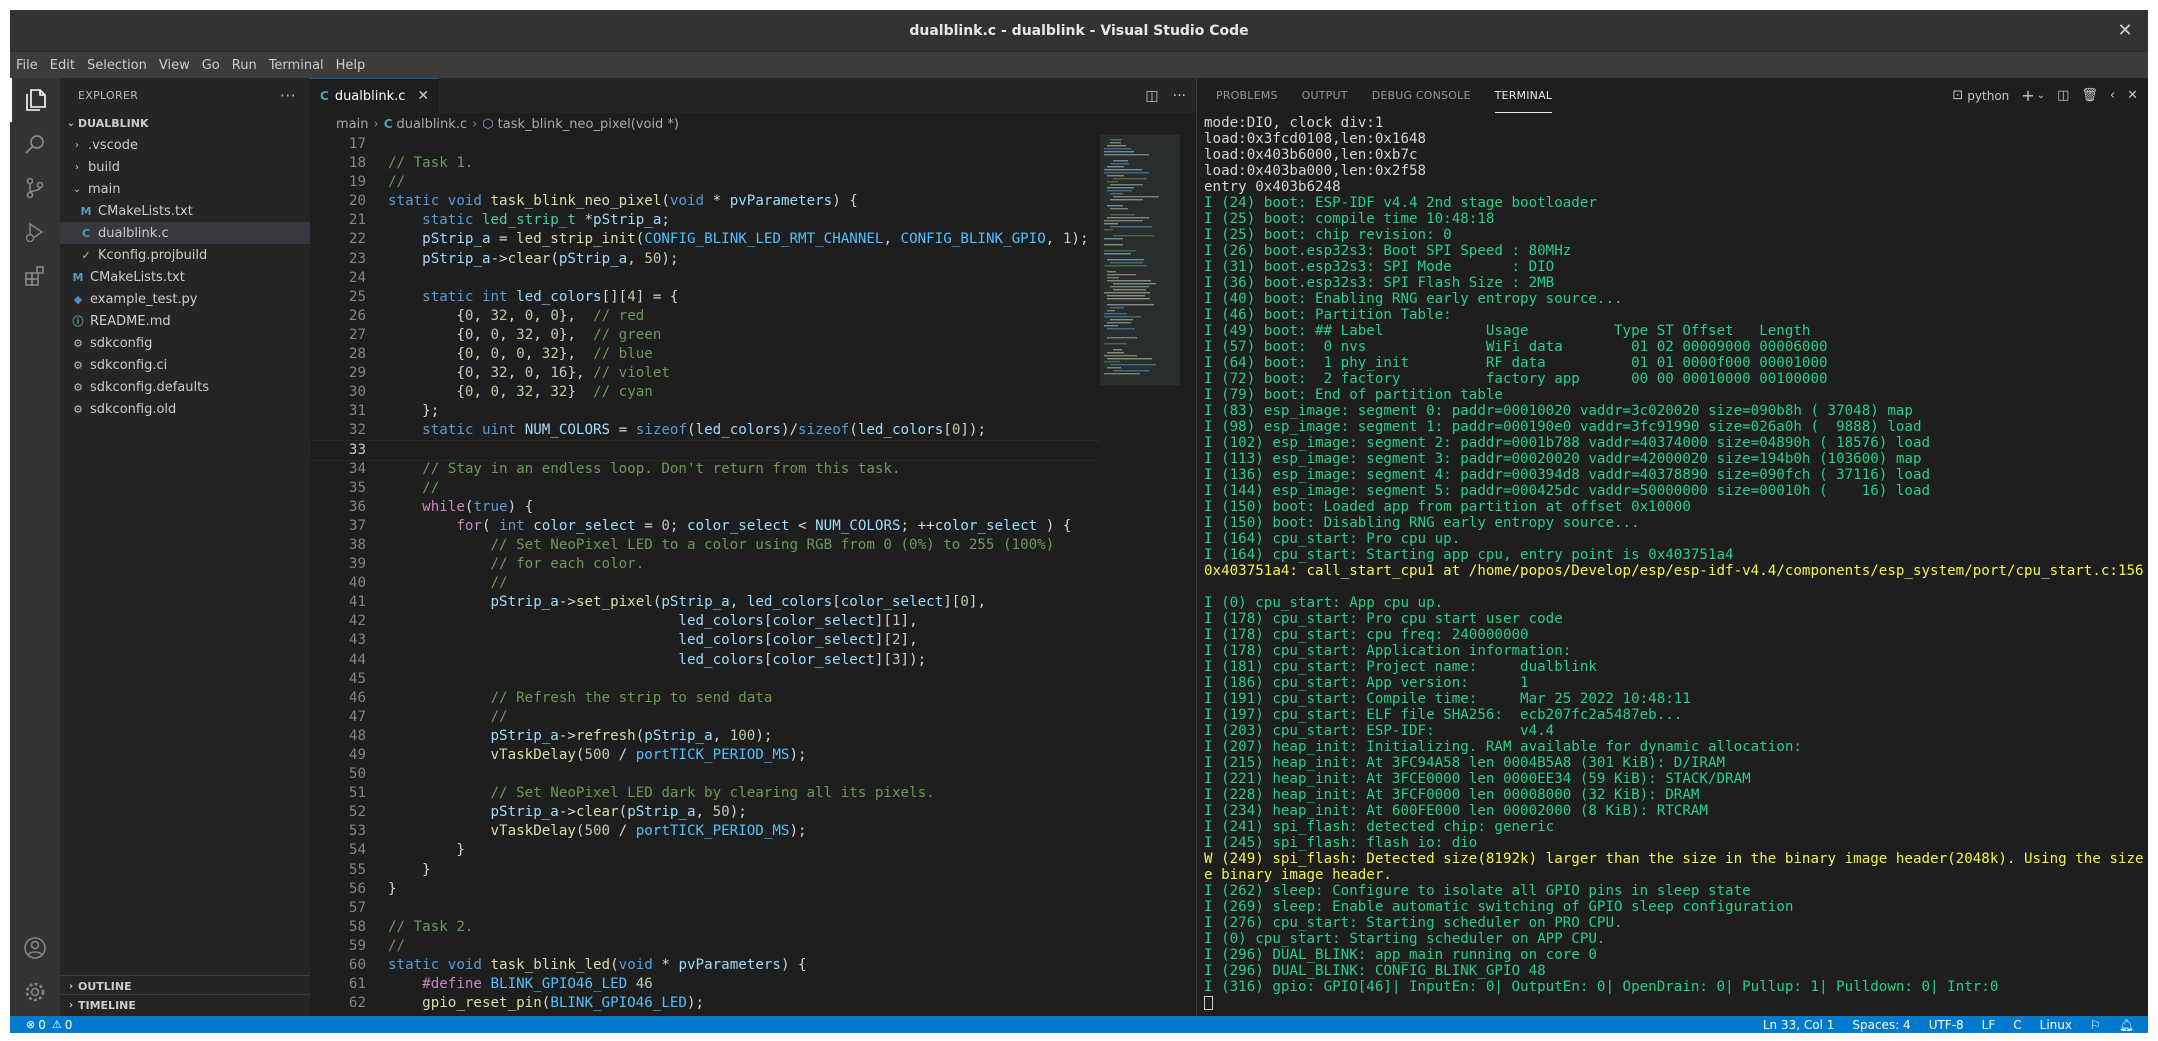 The image size is (2158, 1041). Describe the element at coordinates (352, 124) in the screenshot. I see `breadcrumb-folder: main` at that location.